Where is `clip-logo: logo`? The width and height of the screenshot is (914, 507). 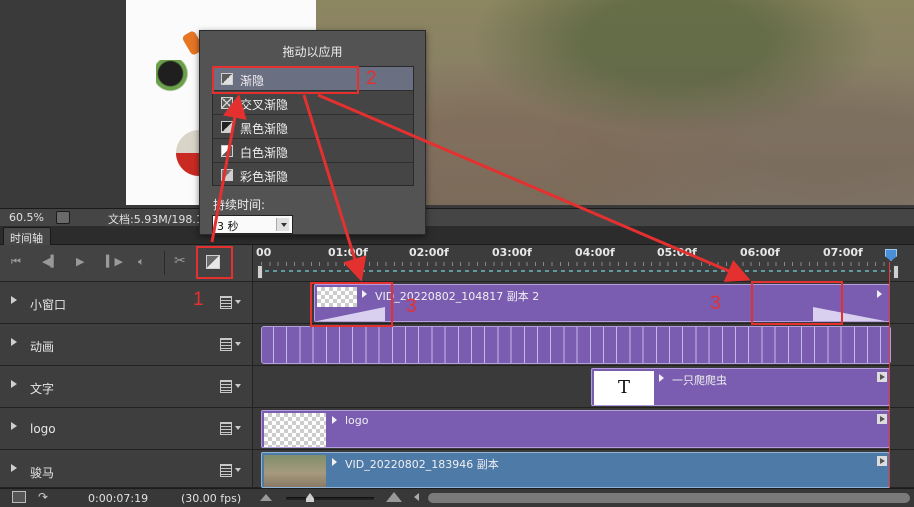 clip-logo: logo is located at coordinates (575, 429).